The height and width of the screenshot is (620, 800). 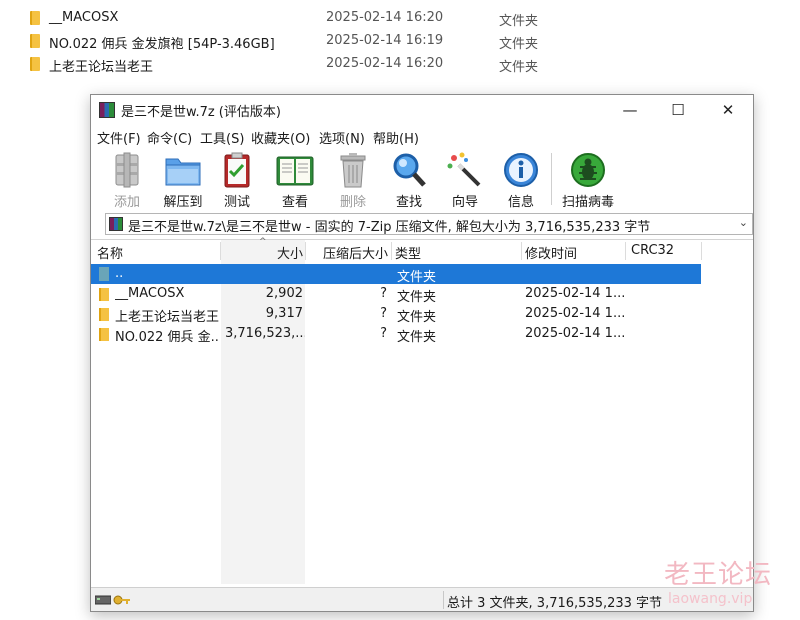 I want to click on wizard-button: 向导, so click(x=465, y=180).